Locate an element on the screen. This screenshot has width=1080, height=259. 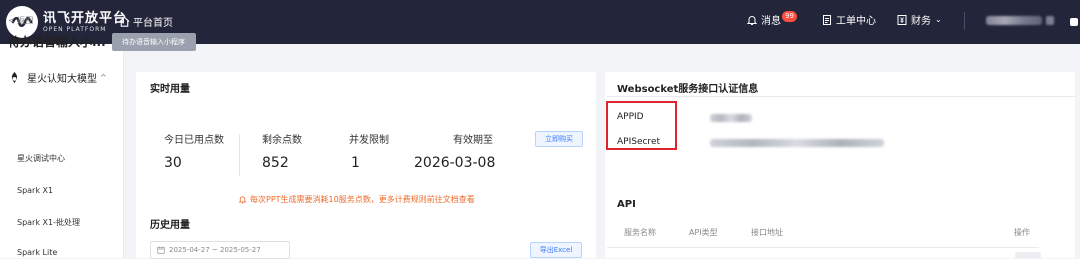
billing-notice: 每次PPT生成需要消耗10服务点数，更多计费规则前往文档查看 is located at coordinates (356, 199).